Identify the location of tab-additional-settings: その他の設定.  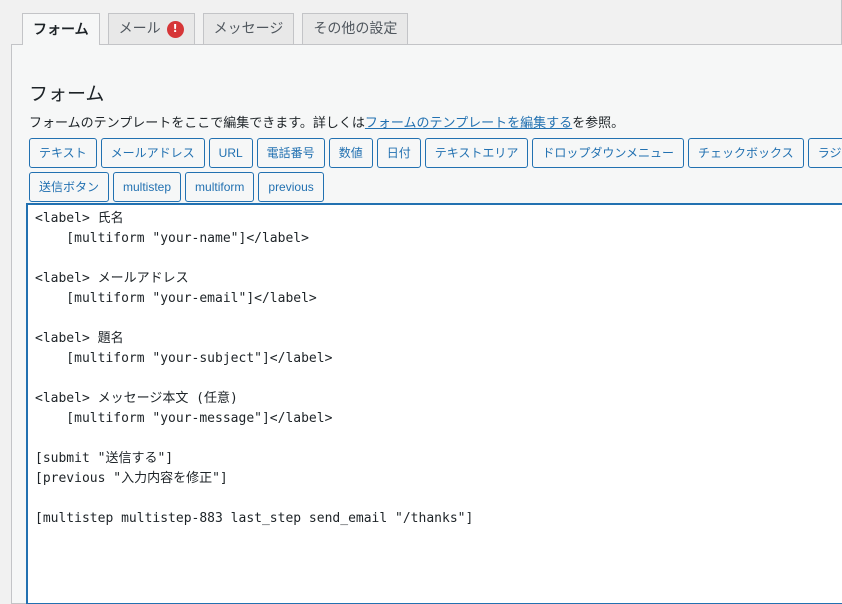
(355, 28).